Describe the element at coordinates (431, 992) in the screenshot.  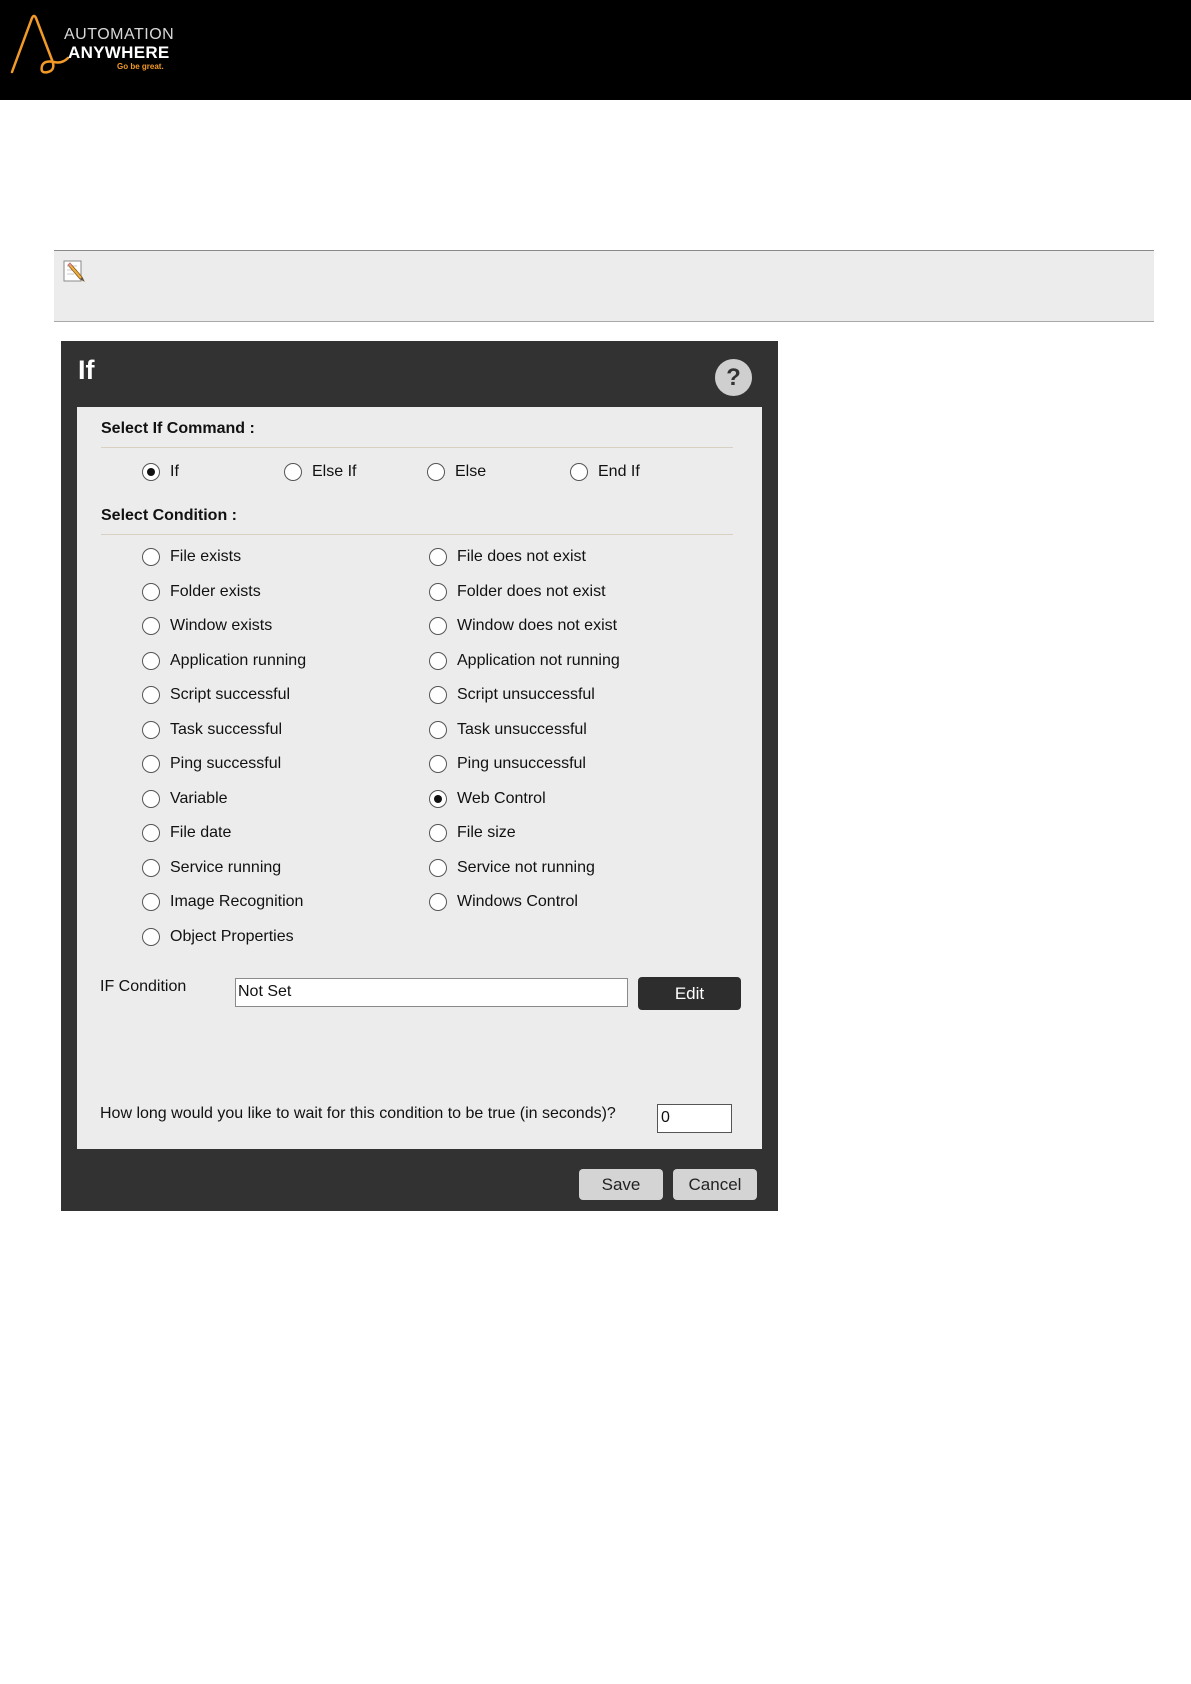
I see `if-condition-field: Not Set` at that location.